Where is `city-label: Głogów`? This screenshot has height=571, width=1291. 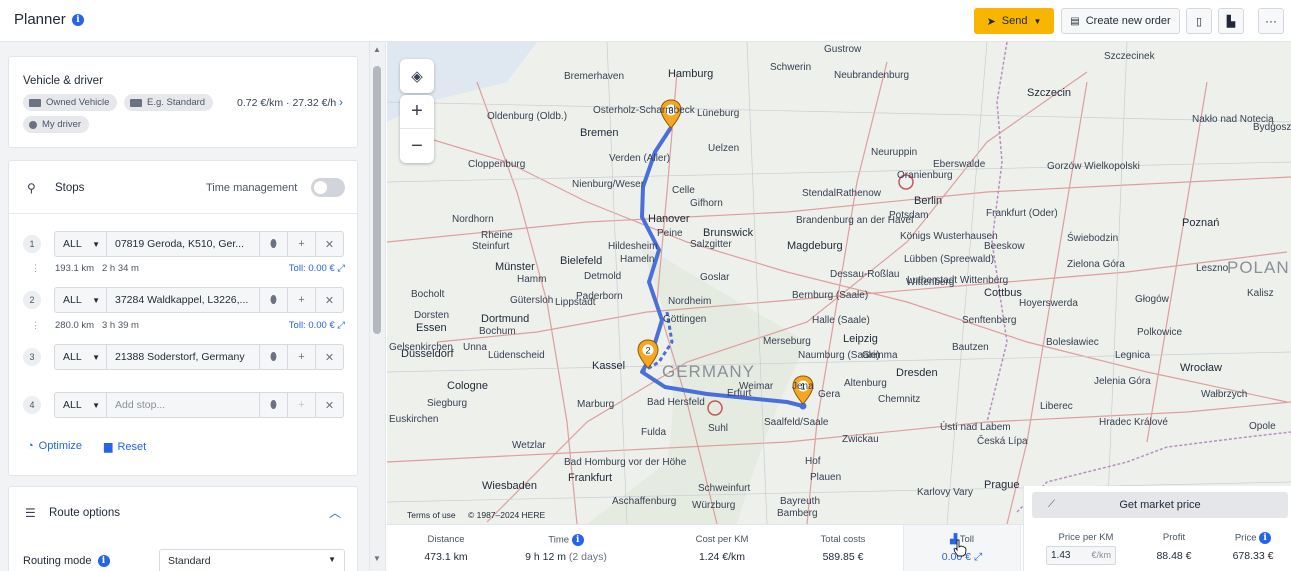 city-label: Głogów is located at coordinates (1152, 299).